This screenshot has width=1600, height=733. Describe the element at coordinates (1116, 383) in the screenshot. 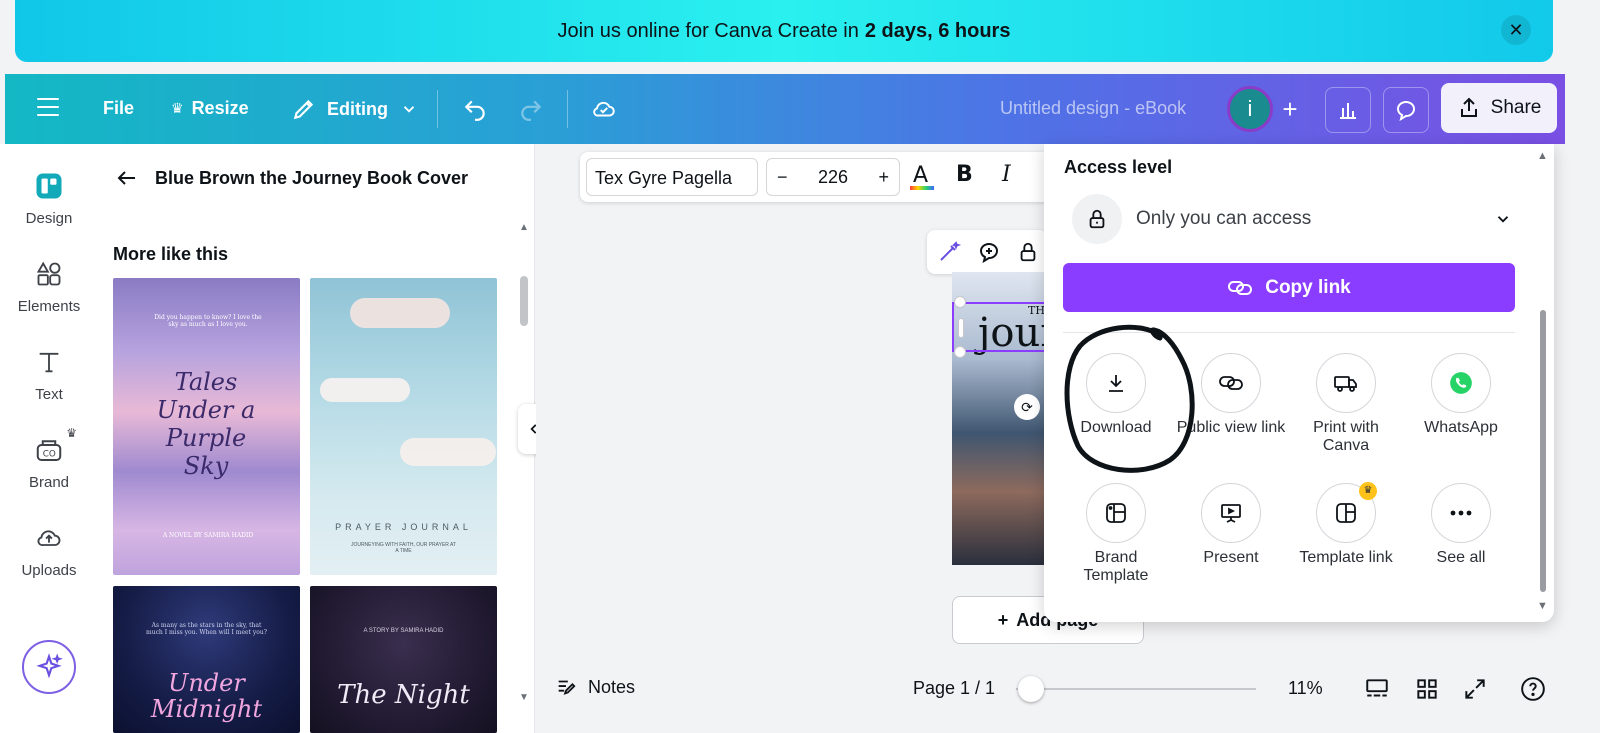

I see `download-icon` at that location.